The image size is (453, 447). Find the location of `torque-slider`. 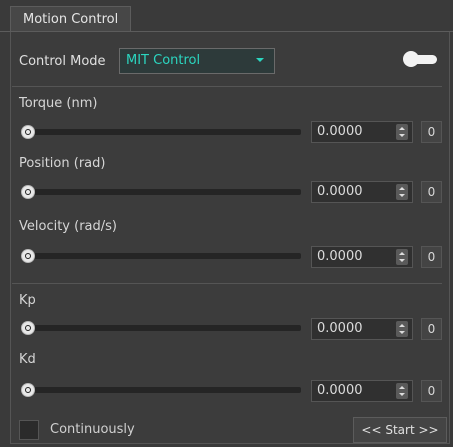

torque-slider is located at coordinates (161, 132).